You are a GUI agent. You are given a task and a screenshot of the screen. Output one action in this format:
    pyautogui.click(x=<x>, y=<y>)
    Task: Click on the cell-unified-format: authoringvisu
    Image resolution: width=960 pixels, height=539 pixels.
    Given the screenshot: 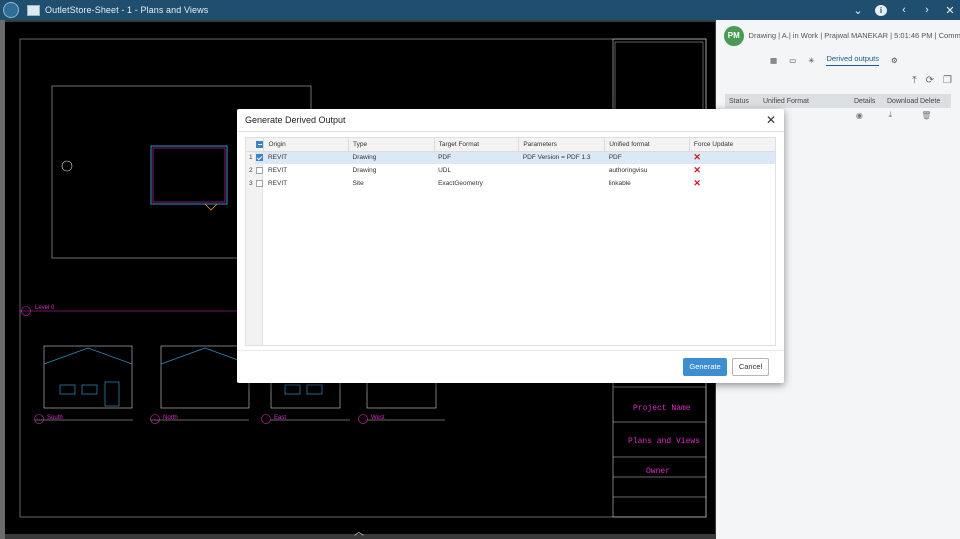 What is the action you would take?
    pyautogui.click(x=628, y=170)
    